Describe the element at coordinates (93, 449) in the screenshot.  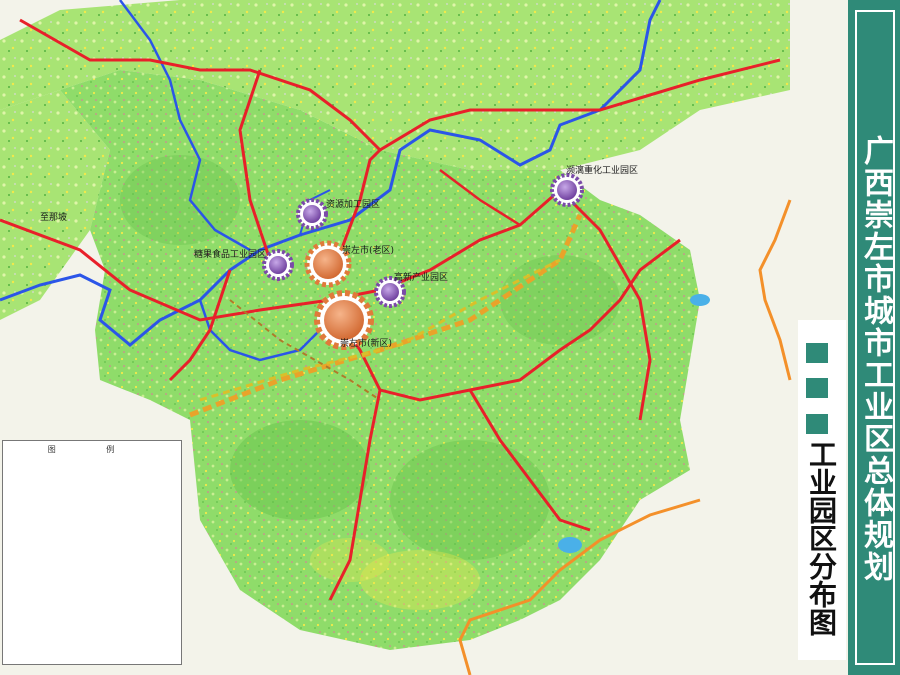
I see `legend-heading: 图 例` at that location.